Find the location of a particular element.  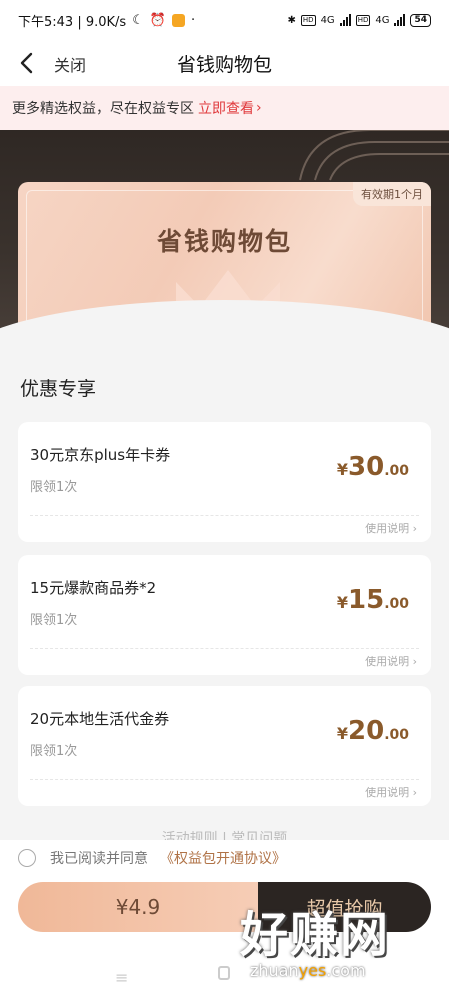

home-nav-icon is located at coordinates (224, 973).